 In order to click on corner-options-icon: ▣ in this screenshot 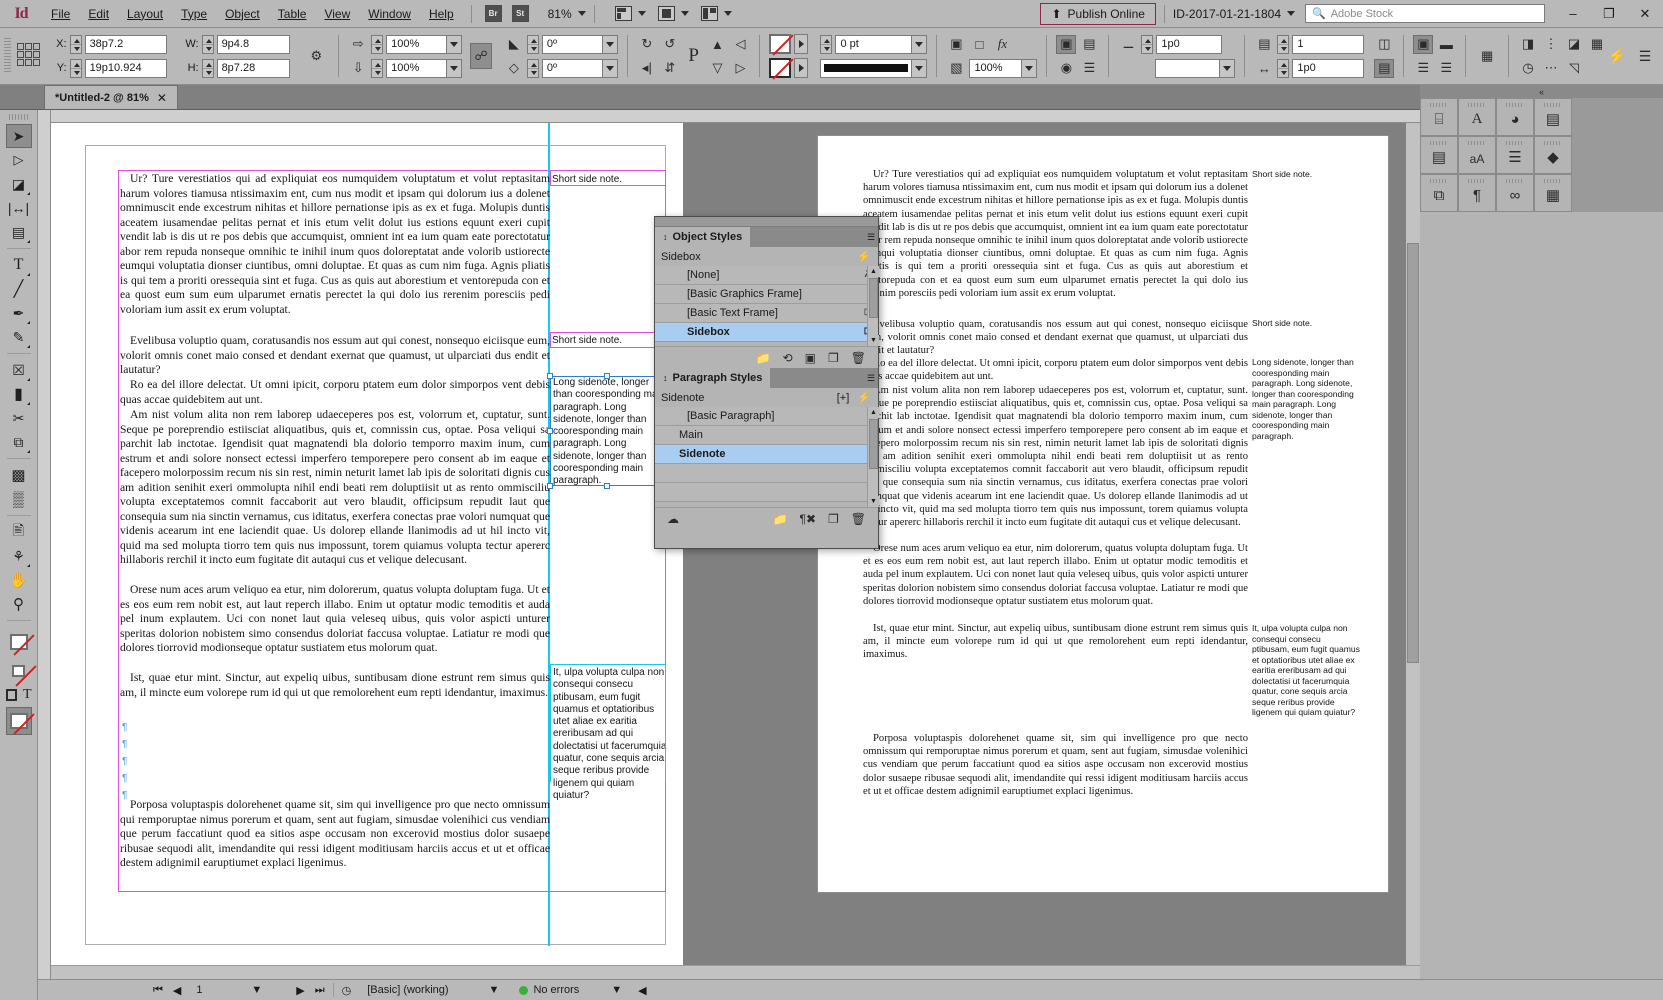, I will do `click(956, 44)`.